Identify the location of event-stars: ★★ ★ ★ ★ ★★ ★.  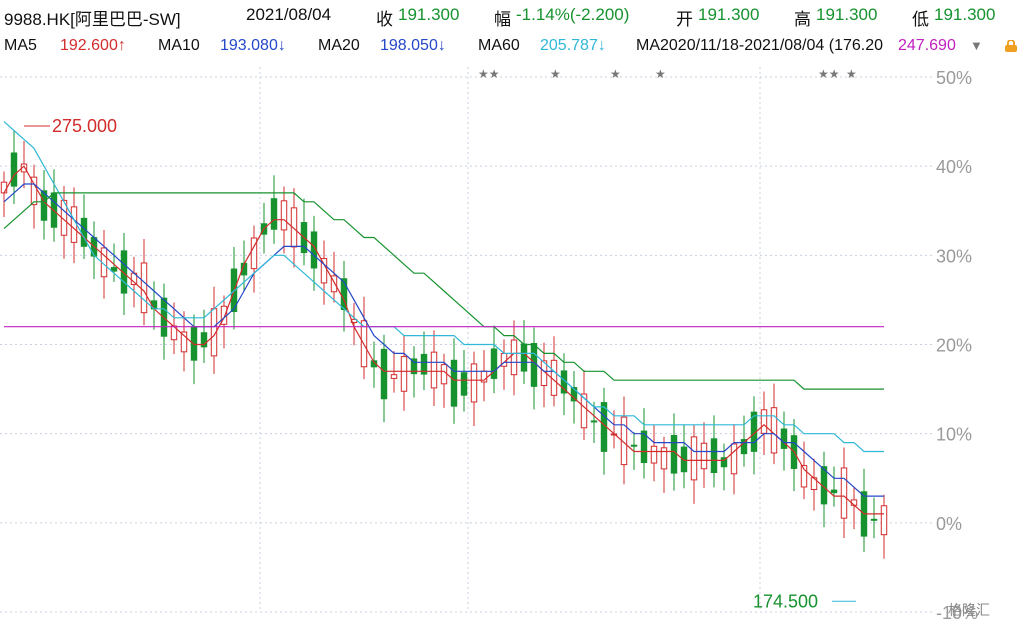
(667, 74).